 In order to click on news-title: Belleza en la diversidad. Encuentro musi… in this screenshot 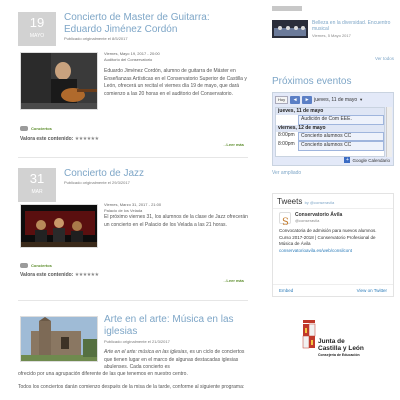, I will do `click(353, 26)`.